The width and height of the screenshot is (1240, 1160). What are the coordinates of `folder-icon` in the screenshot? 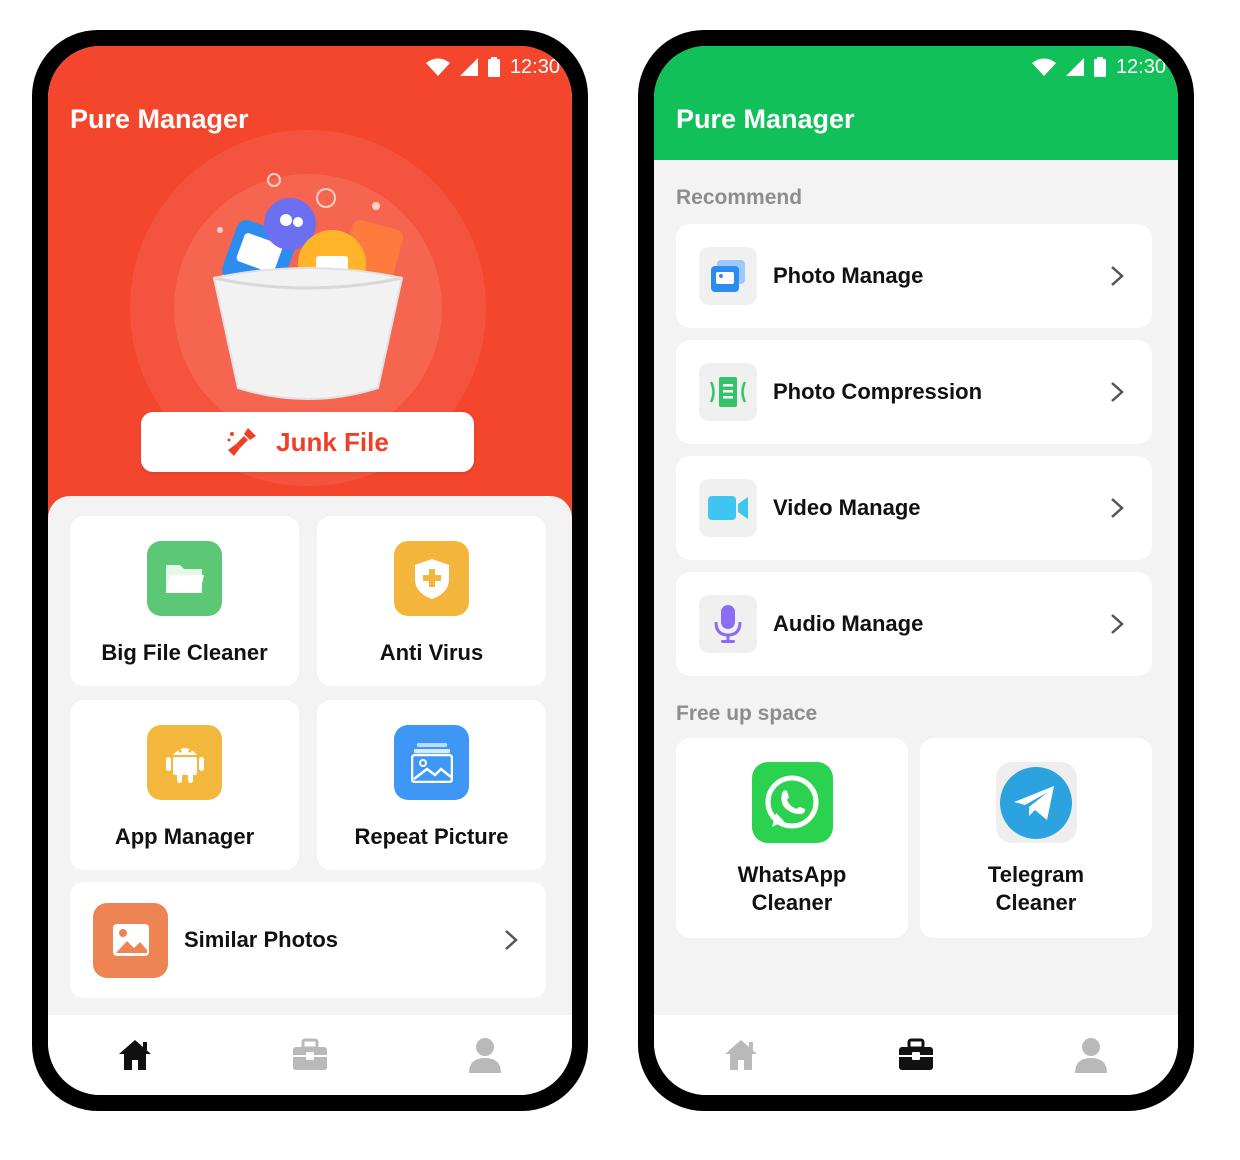 It's located at (184, 578).